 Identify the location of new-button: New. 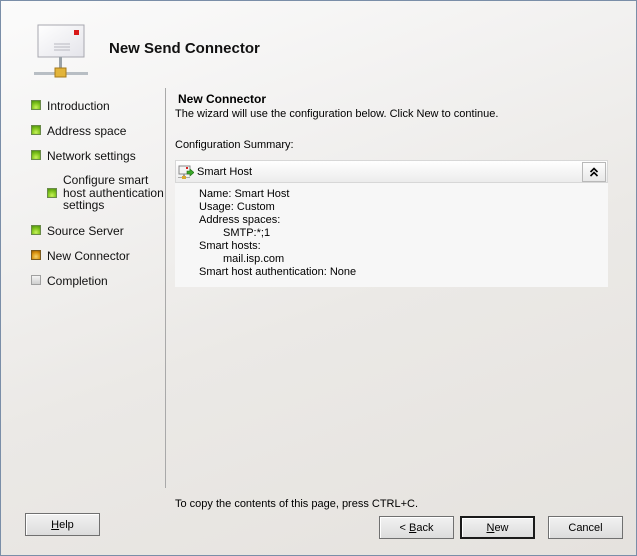
(497, 527).